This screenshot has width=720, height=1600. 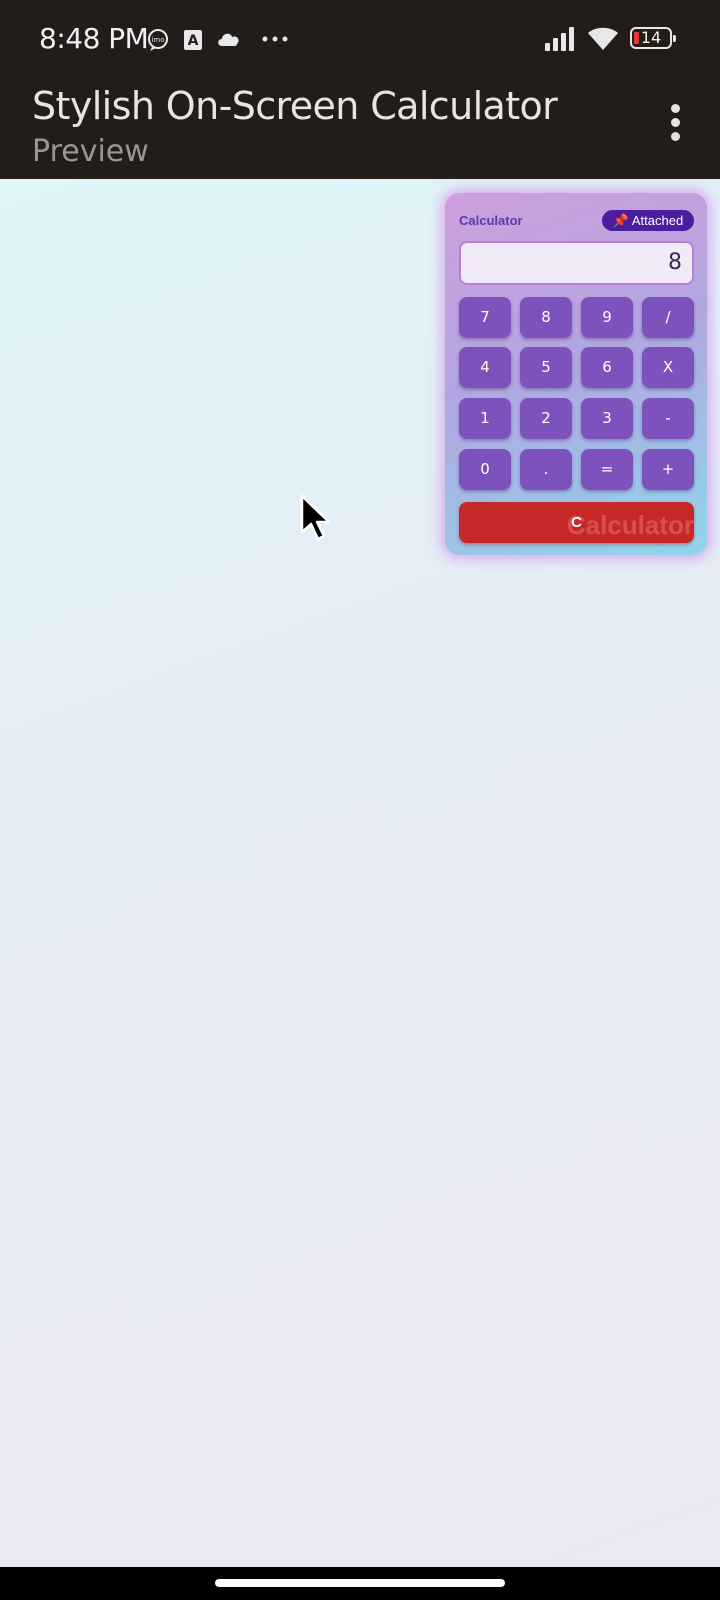 I want to click on clear-button: Calculator C, so click(x=576, y=522).